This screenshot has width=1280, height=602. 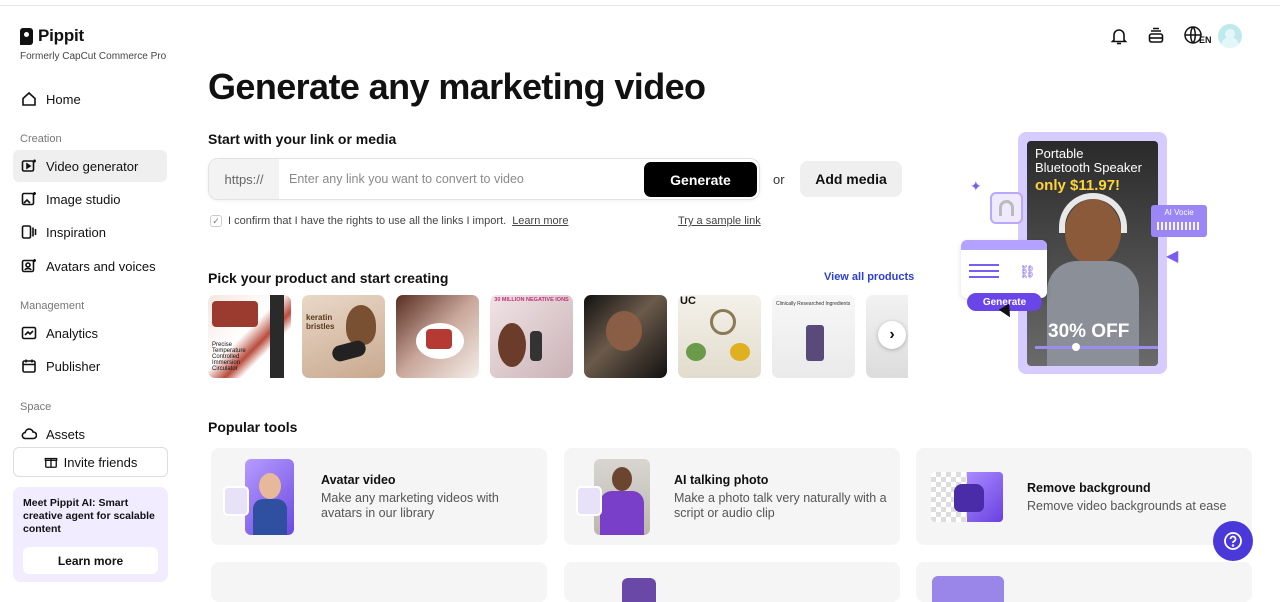 I want to click on product-card: 30 MILLION NEGATIVE IONS, so click(x=531, y=336).